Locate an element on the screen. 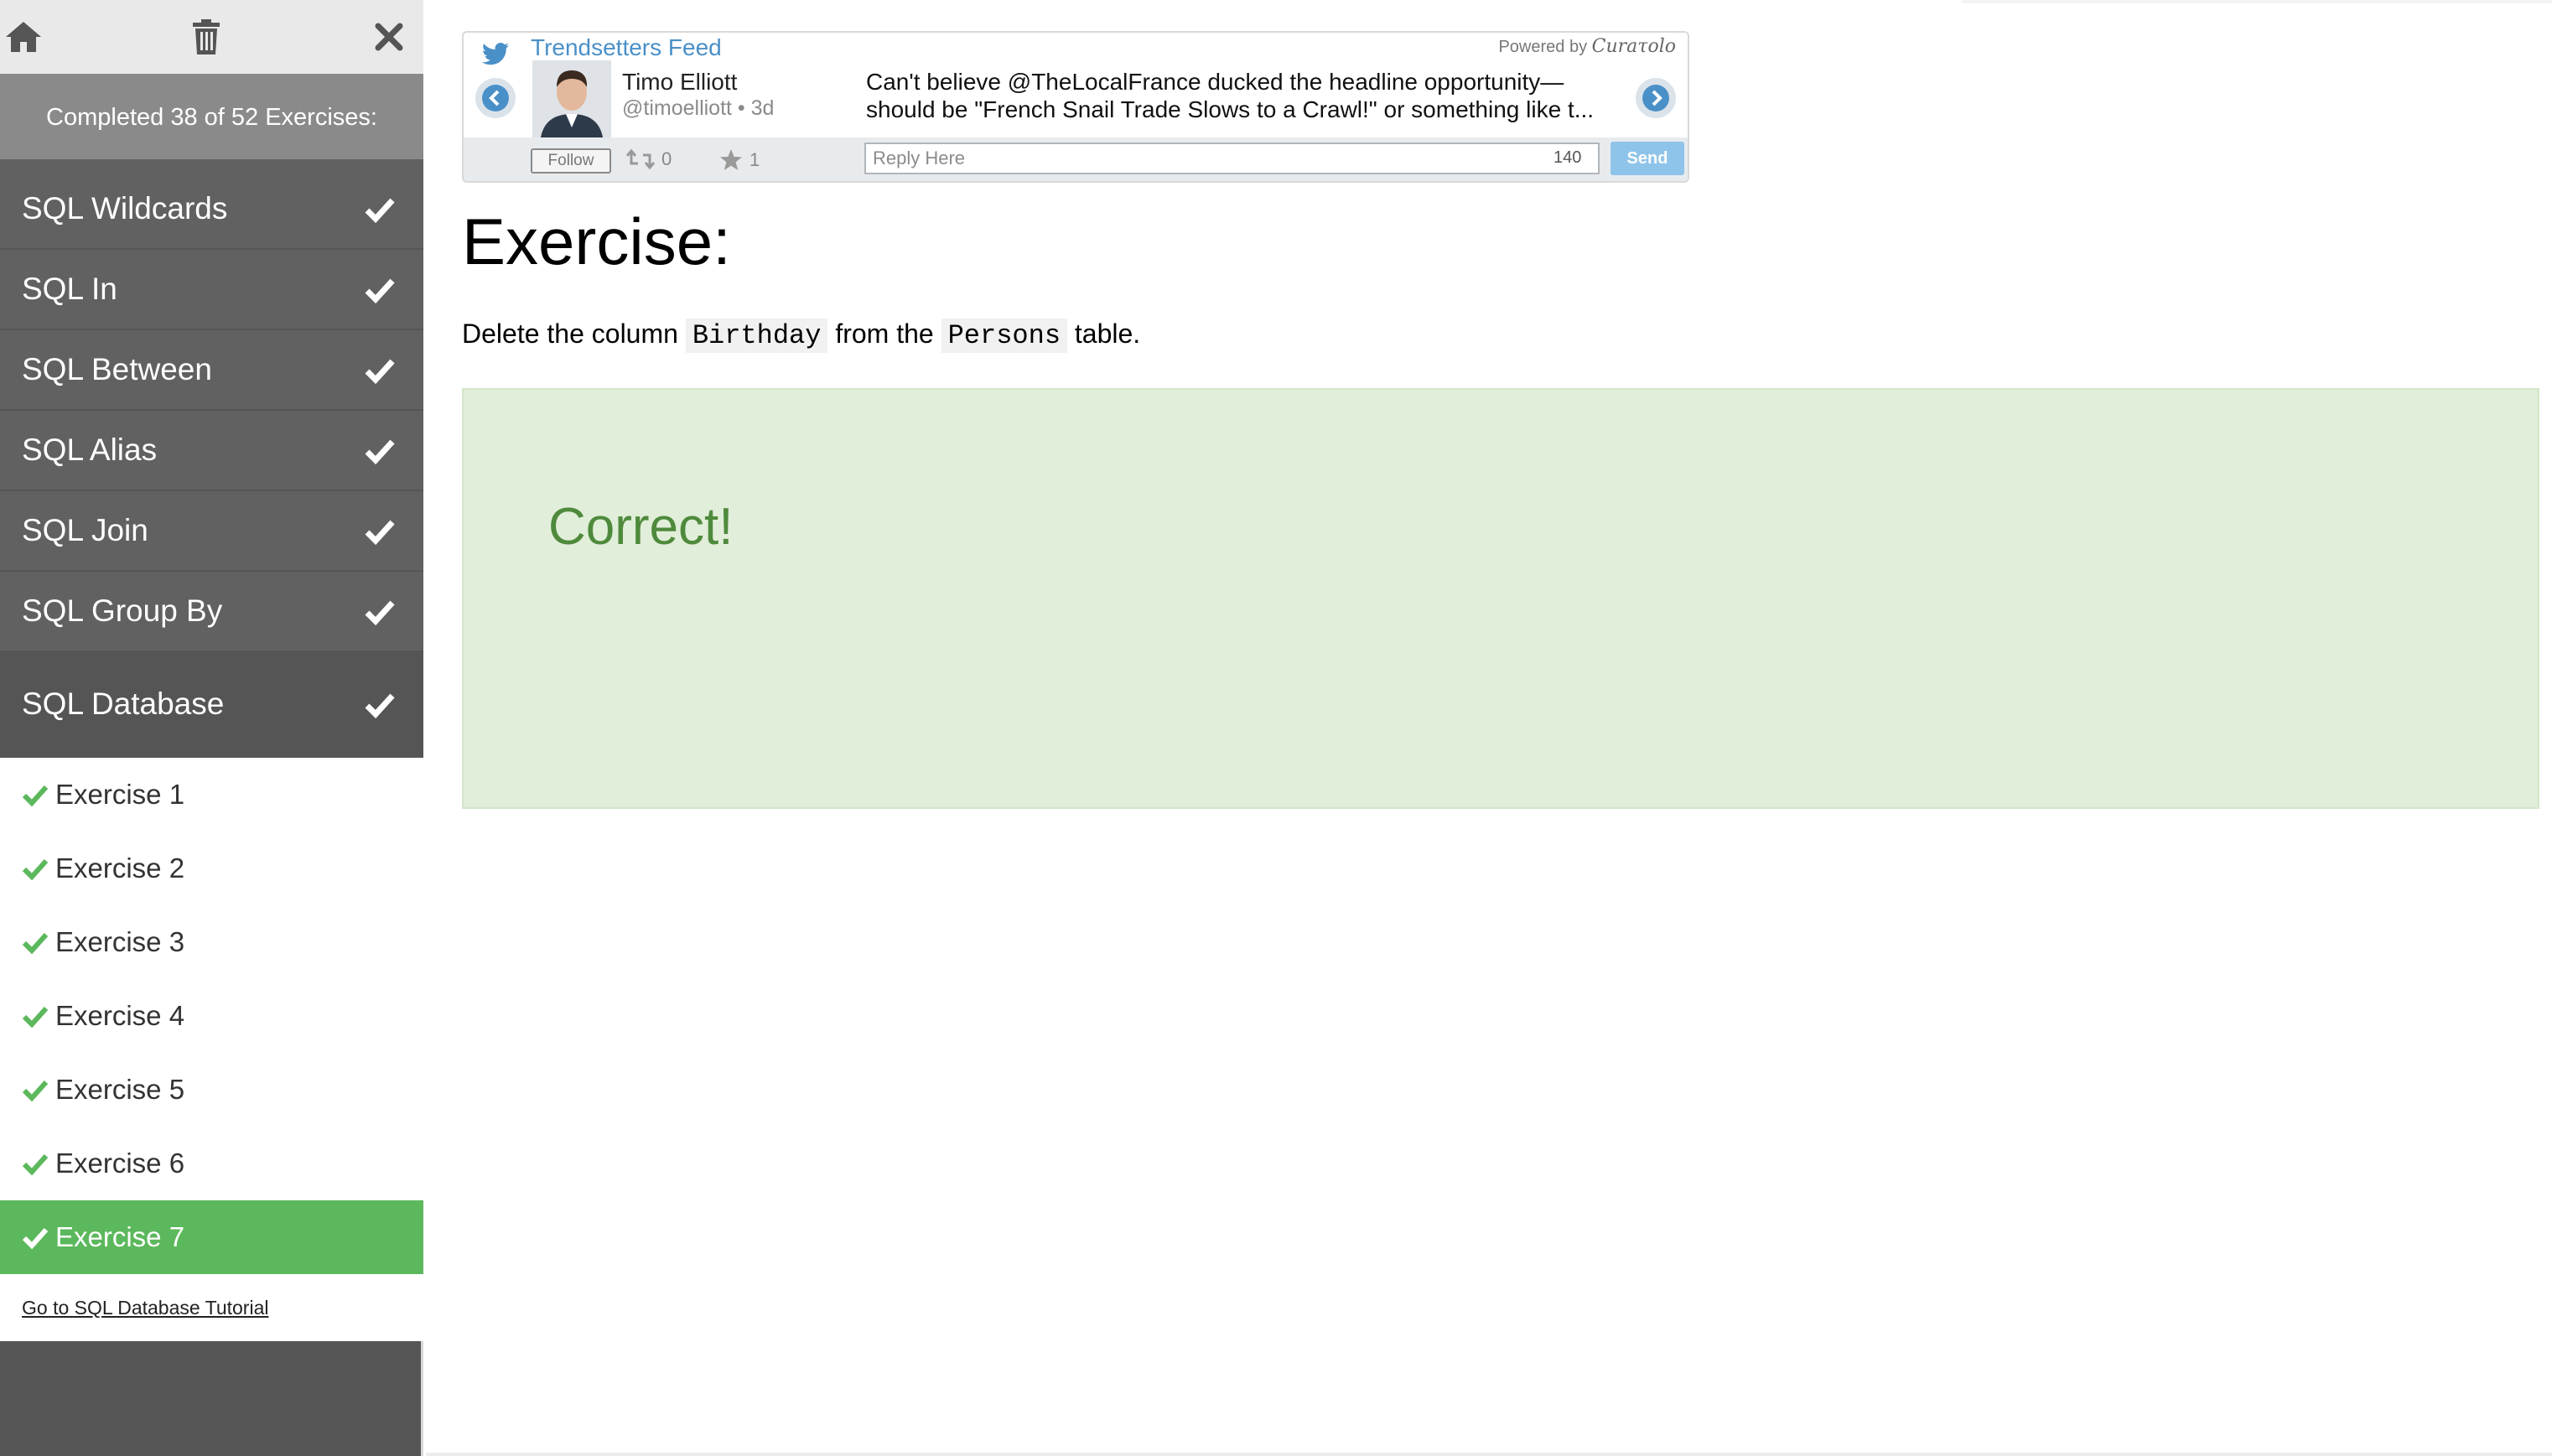  category-label: SQL Database is located at coordinates (123, 704).